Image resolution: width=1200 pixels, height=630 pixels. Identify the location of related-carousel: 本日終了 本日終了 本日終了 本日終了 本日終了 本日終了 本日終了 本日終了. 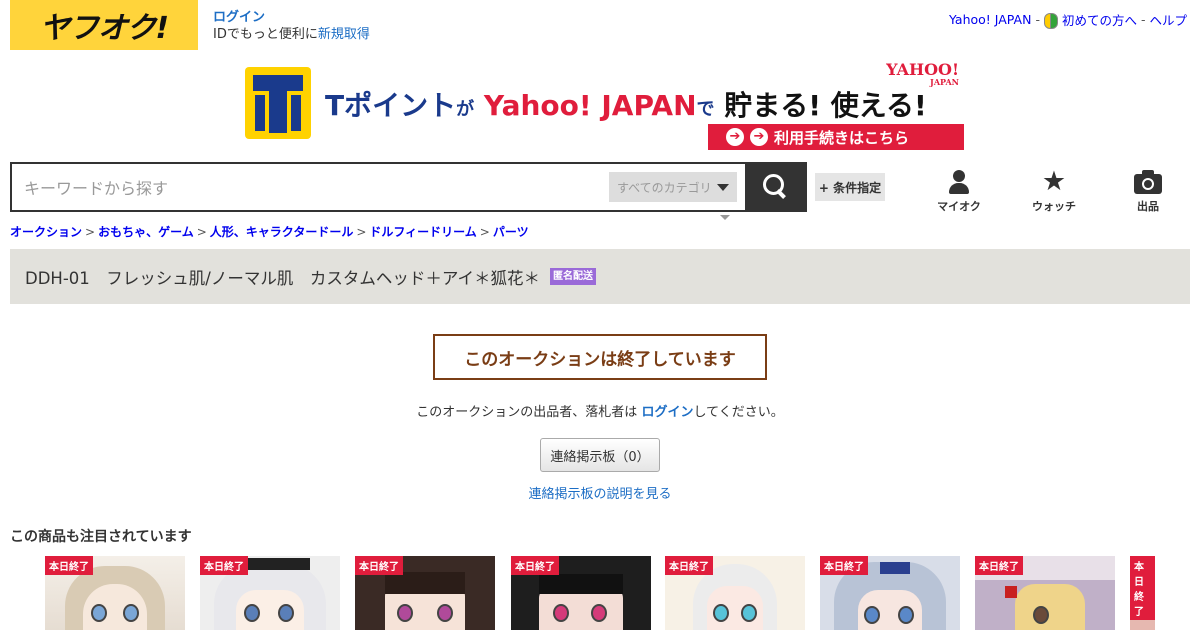
(600, 593).